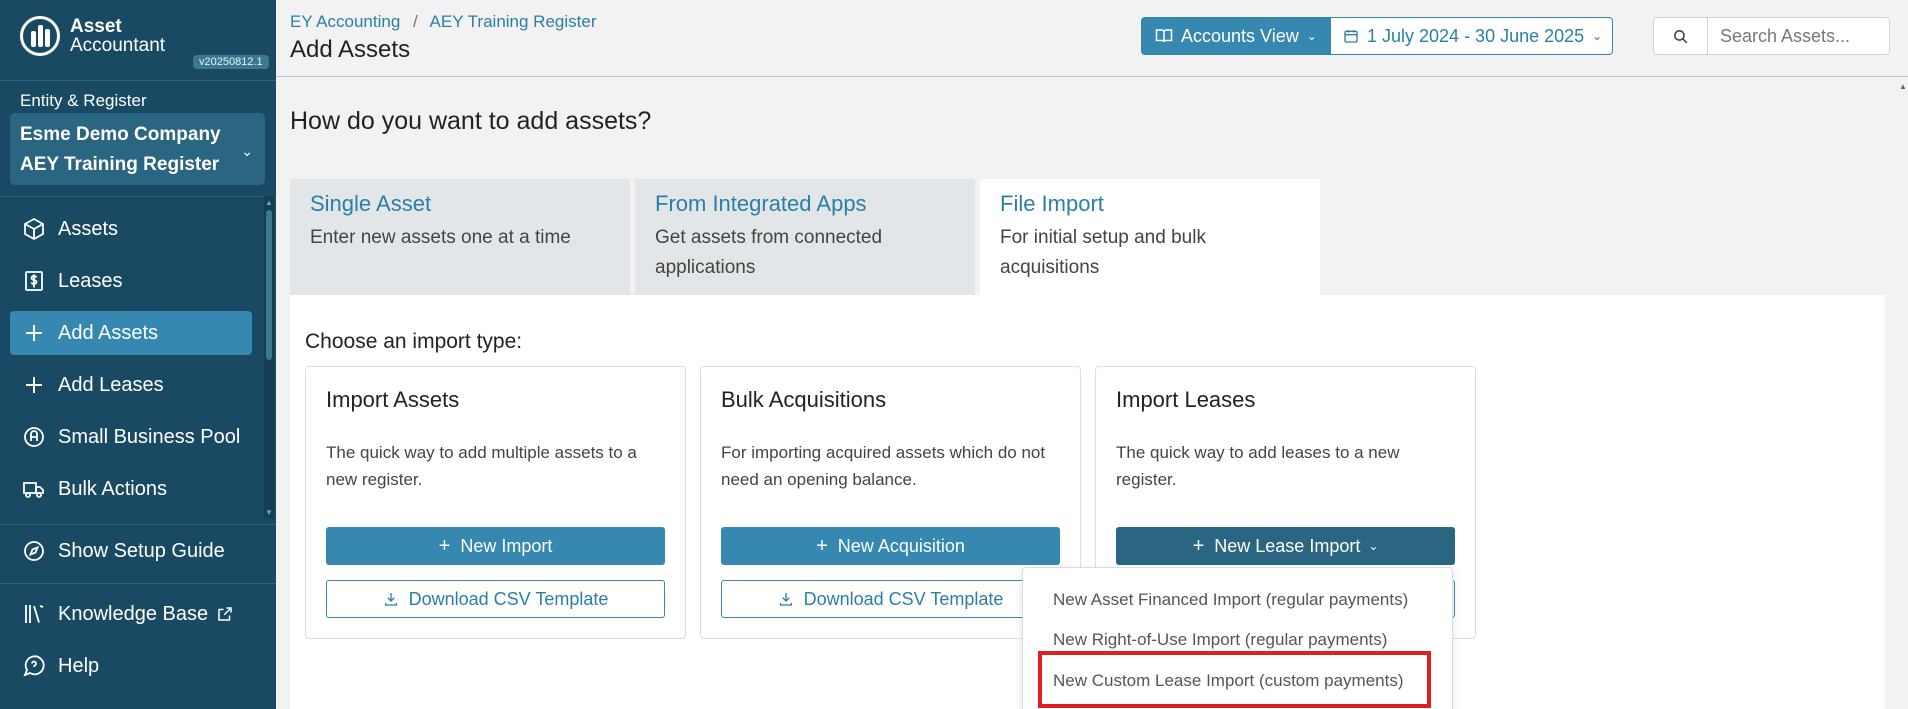 The image size is (1908, 709). Describe the element at coordinates (96, 26) in the screenshot. I see `logo-text-line1: Asset` at that location.